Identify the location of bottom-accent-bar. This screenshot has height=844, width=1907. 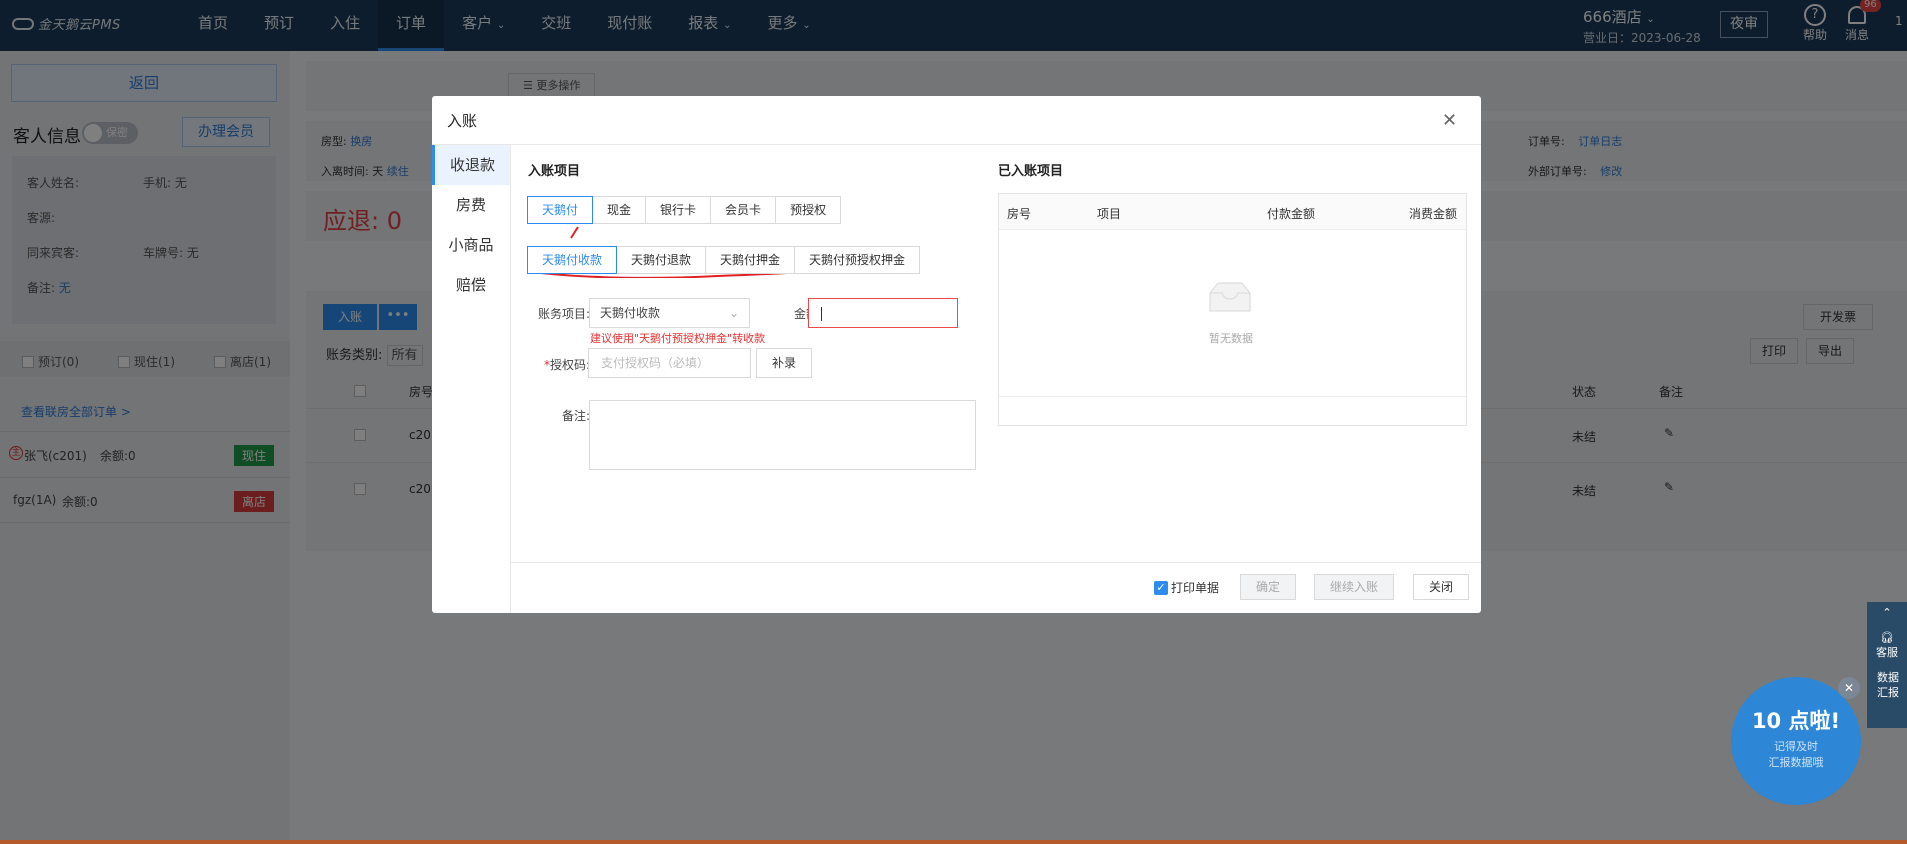
(953, 842).